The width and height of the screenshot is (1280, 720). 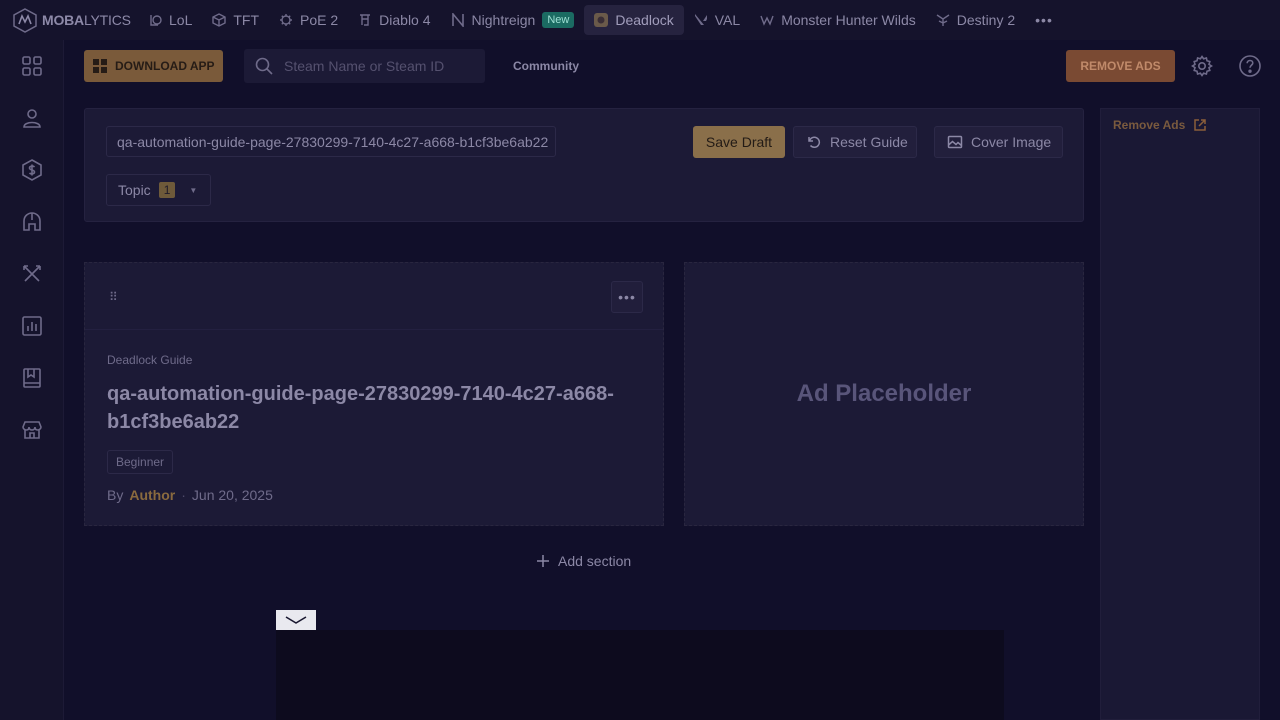 I want to click on right-rail: Remove Ads, so click(x=1180, y=414).